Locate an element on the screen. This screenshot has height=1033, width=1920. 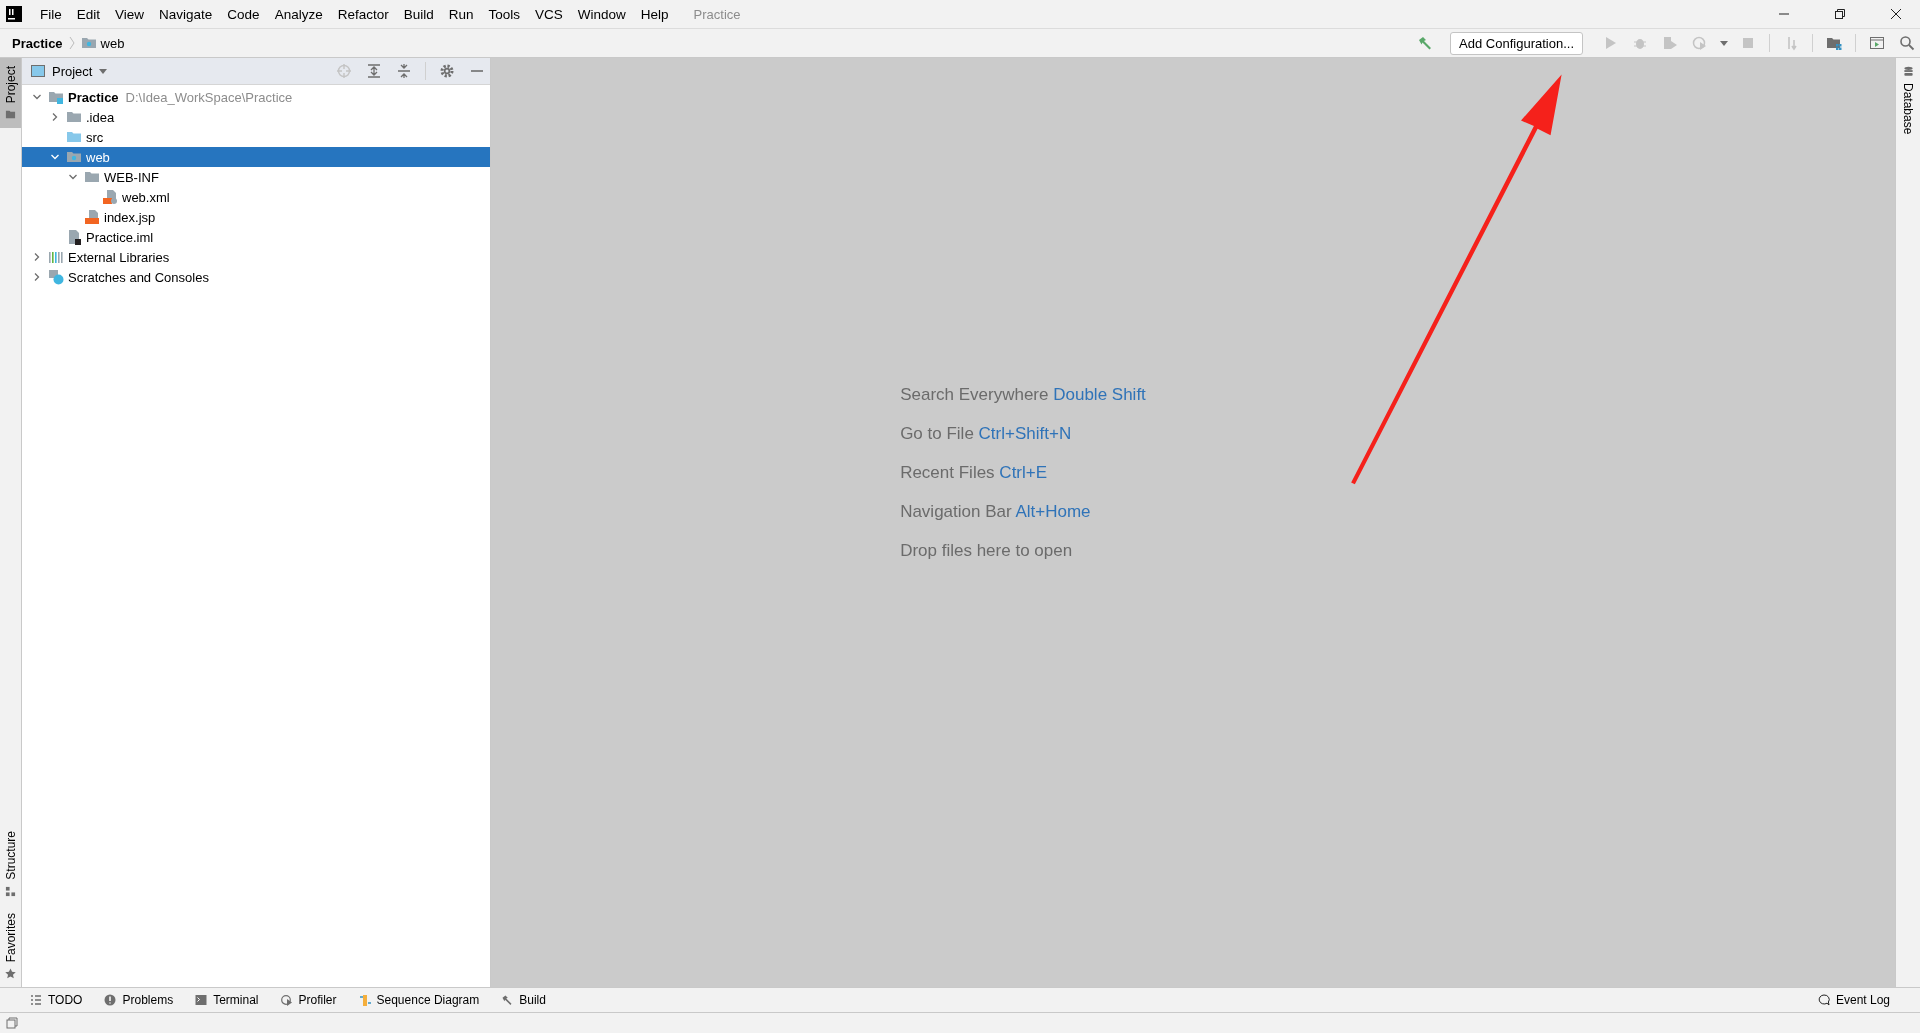
tree-item-label: Scratches and Consoles is located at coordinates (138, 277).